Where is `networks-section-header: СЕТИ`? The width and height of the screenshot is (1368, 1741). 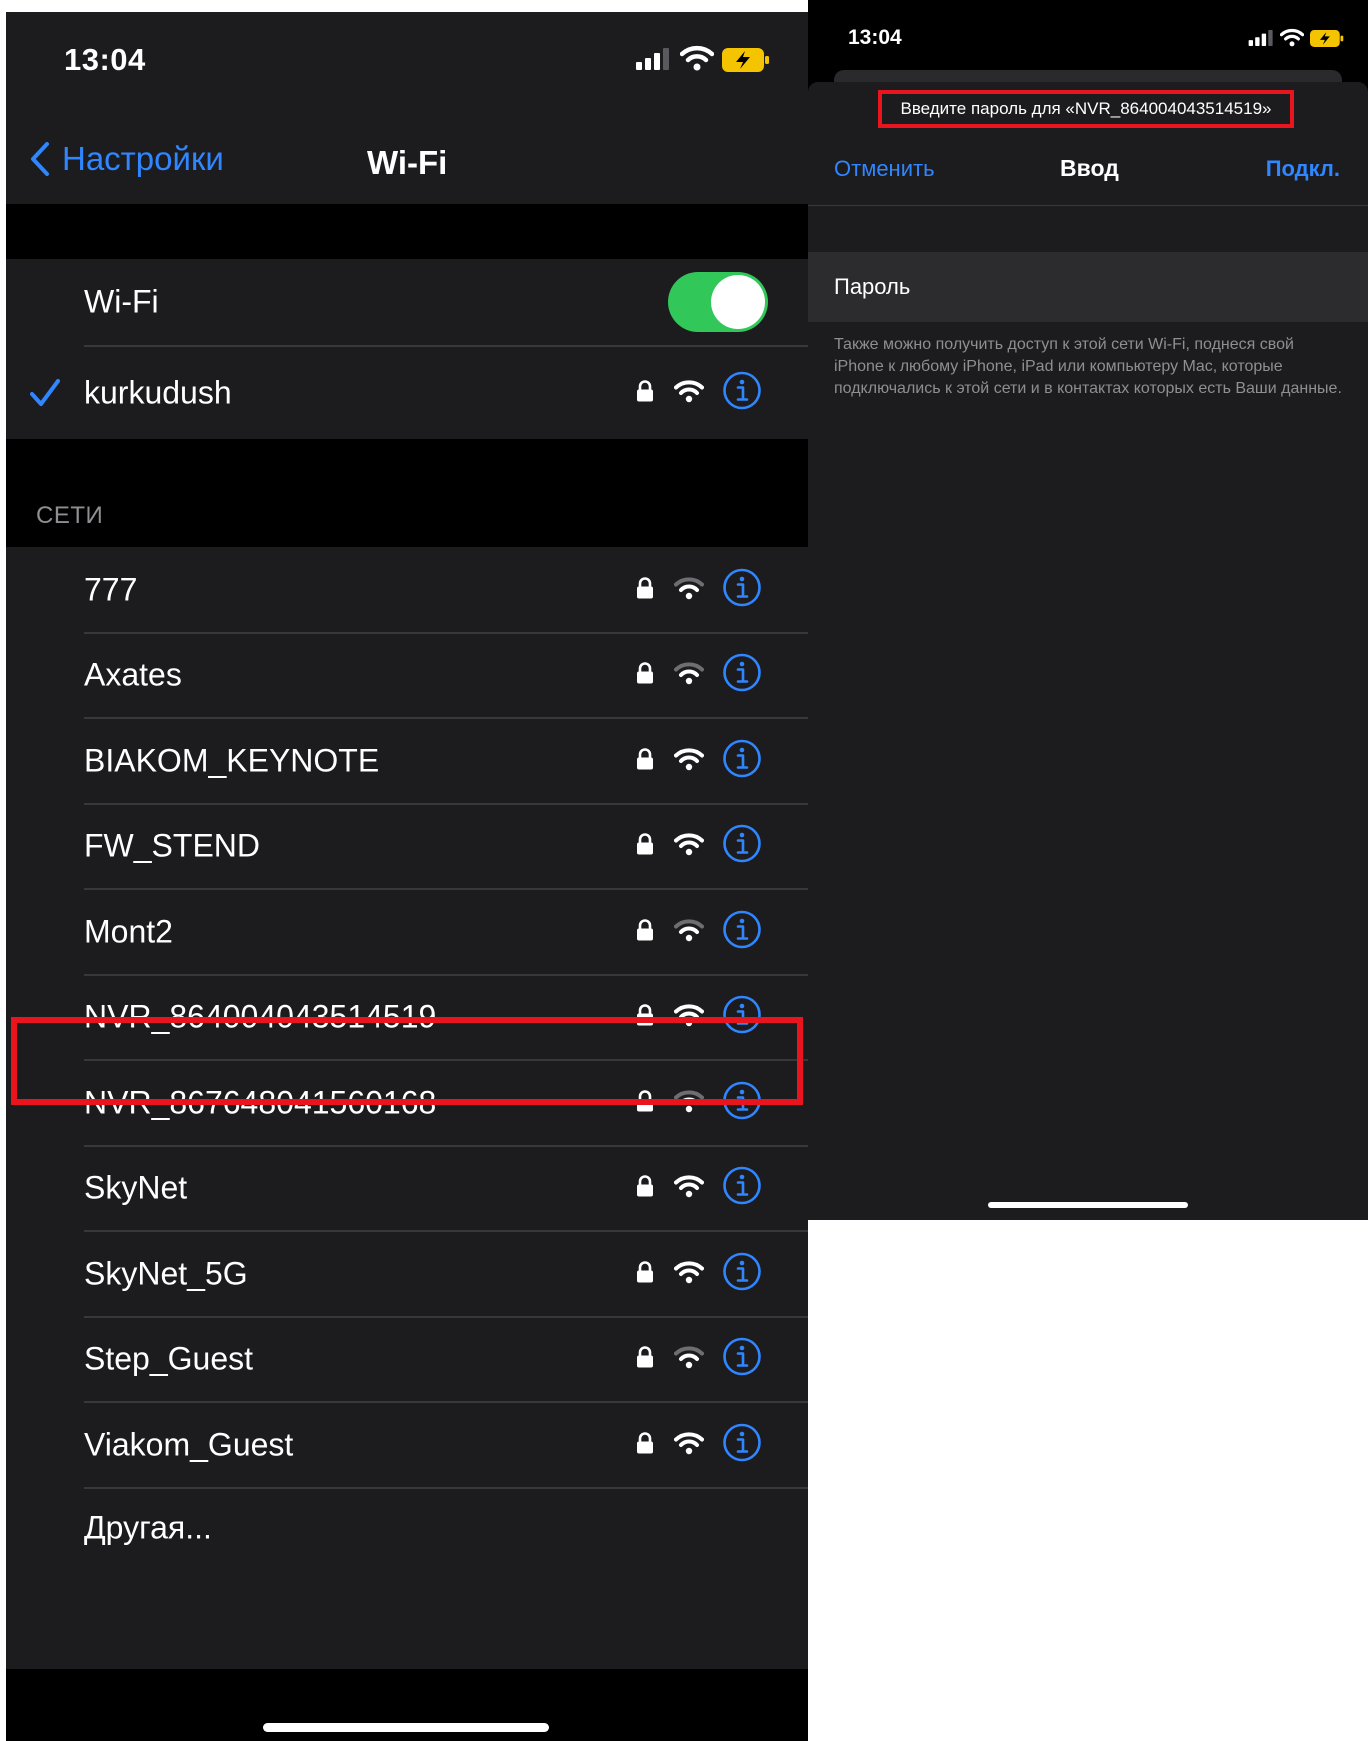
networks-section-header: СЕТИ is located at coordinates (70, 515).